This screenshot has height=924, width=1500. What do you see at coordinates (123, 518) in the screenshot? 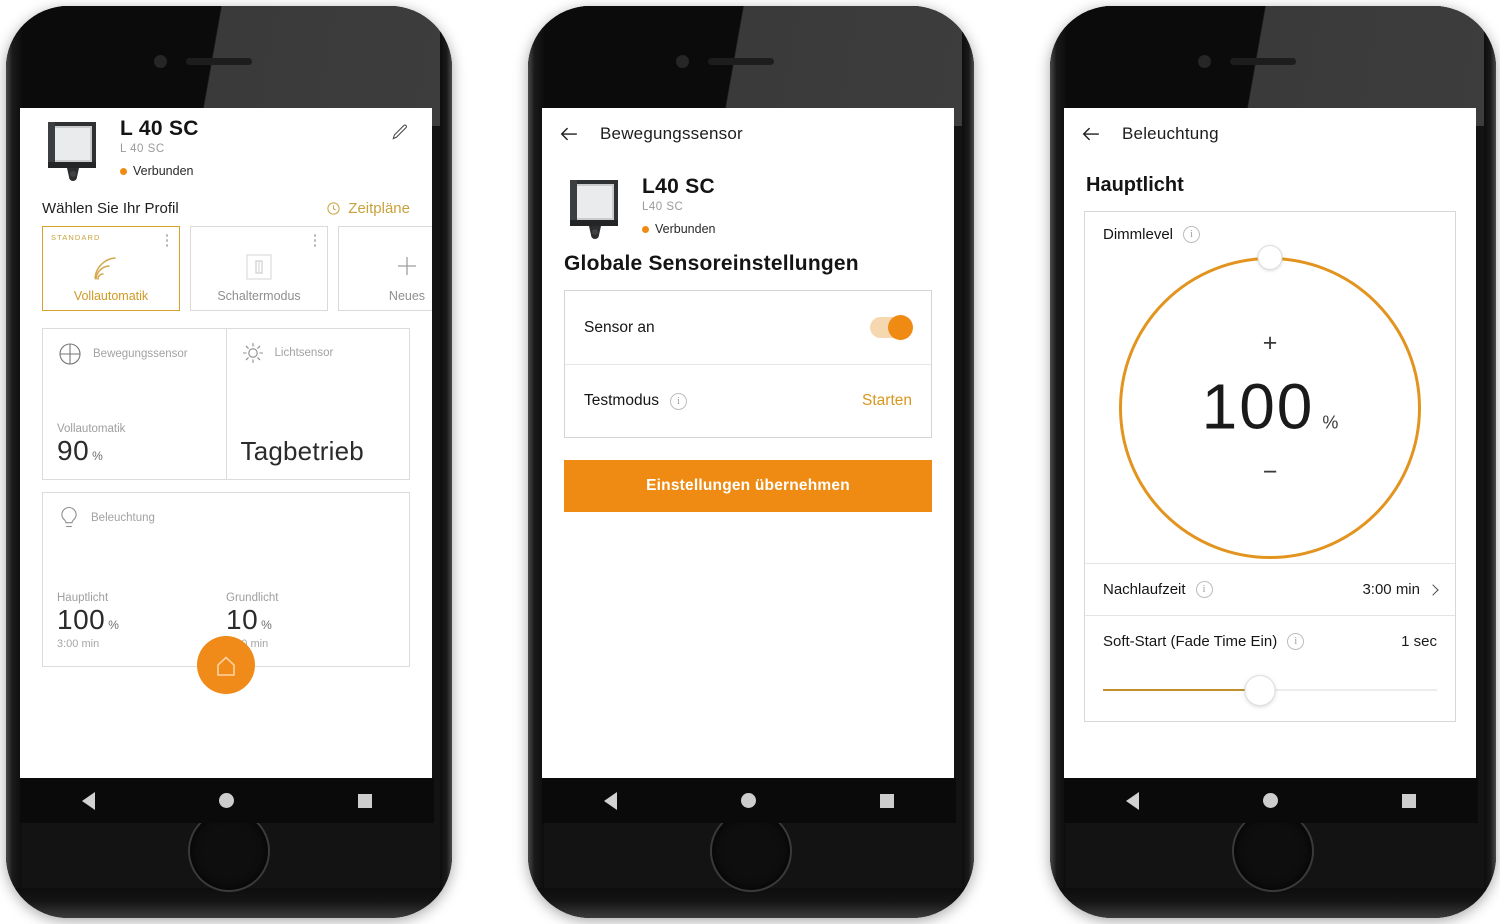
I see `lighting-card-title: Beleuchtung` at bounding box center [123, 518].